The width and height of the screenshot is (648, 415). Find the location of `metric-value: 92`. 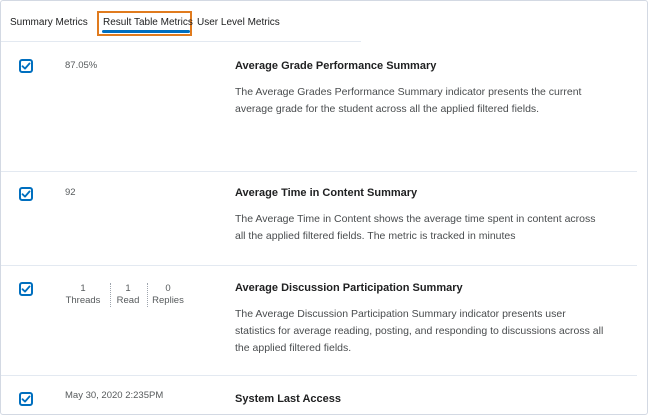

metric-value: 92 is located at coordinates (70, 192).